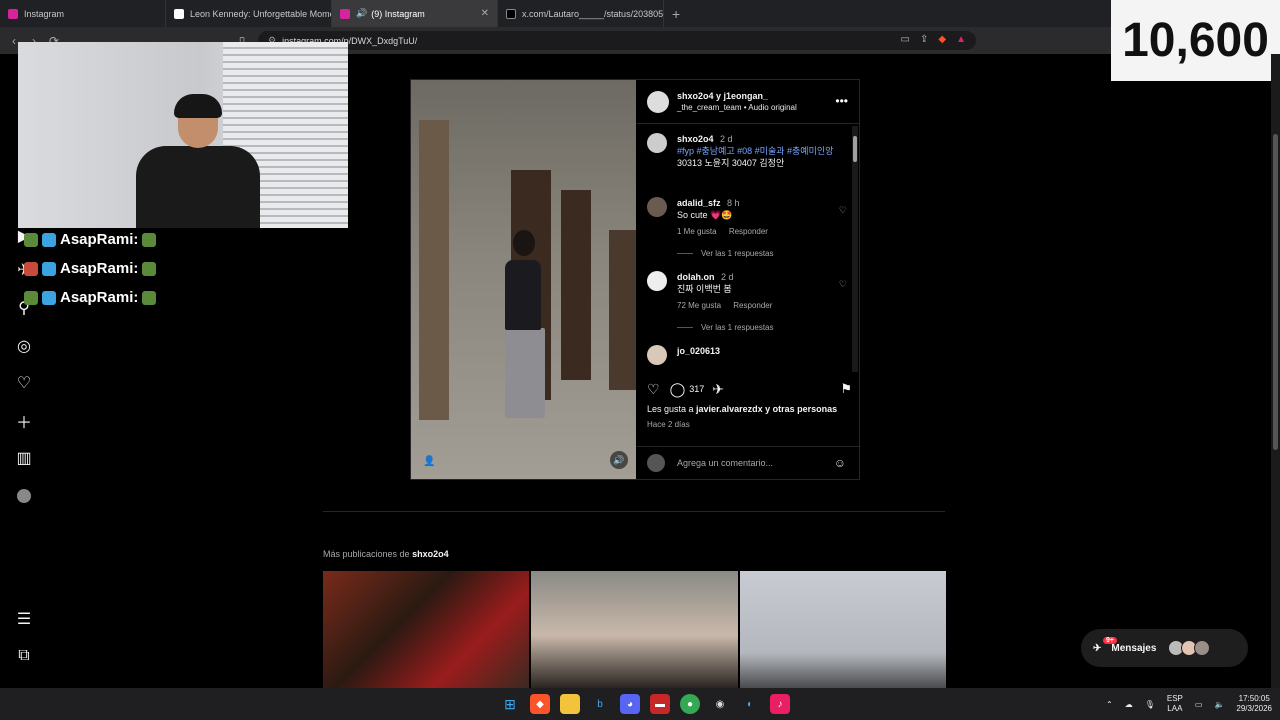 The width and height of the screenshot is (1280, 720). I want to click on likes-prefix: Les gusta a, so click(672, 409).